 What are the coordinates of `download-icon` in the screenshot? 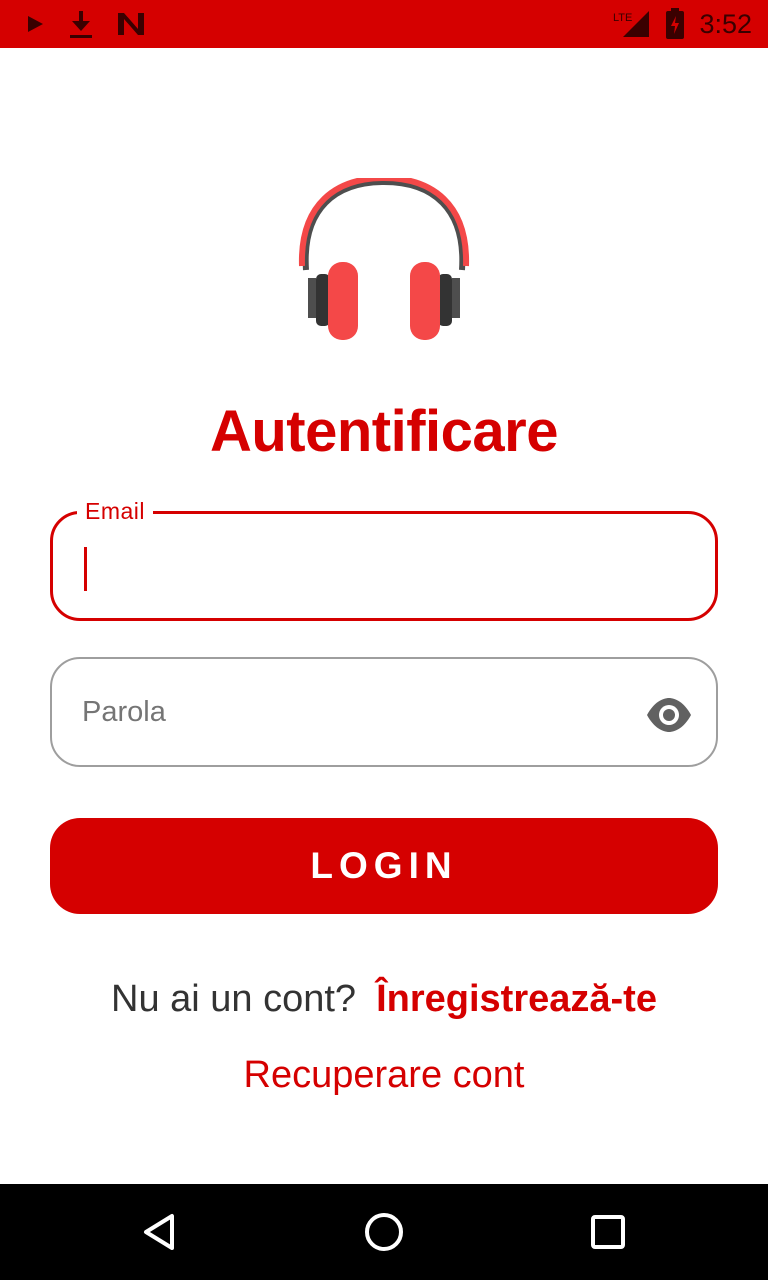 It's located at (81, 24).